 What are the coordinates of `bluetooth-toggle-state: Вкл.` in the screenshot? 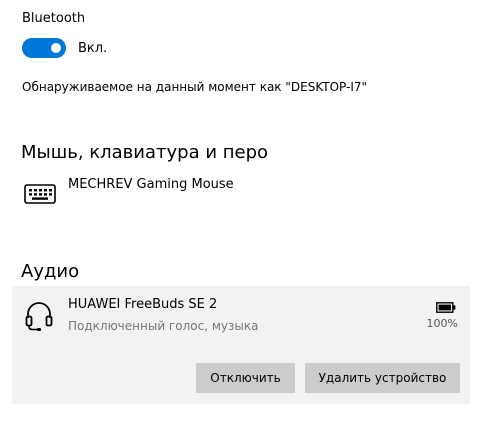 It's located at (93, 48).